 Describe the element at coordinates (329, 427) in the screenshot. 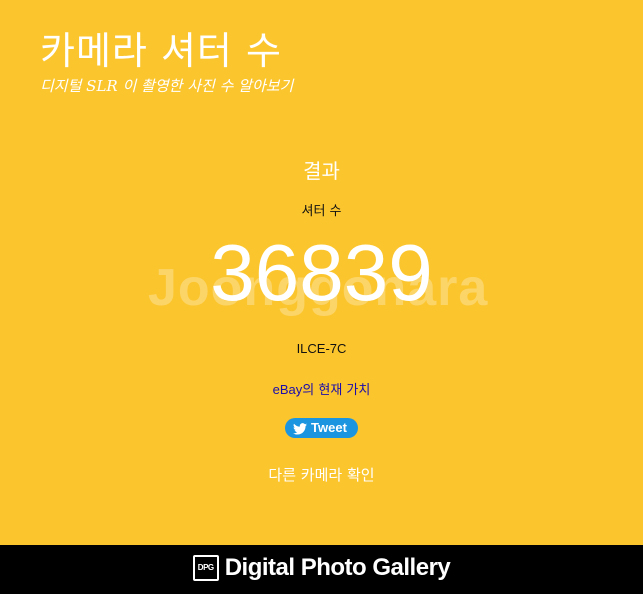

I see `tweet-label: Tweet` at that location.